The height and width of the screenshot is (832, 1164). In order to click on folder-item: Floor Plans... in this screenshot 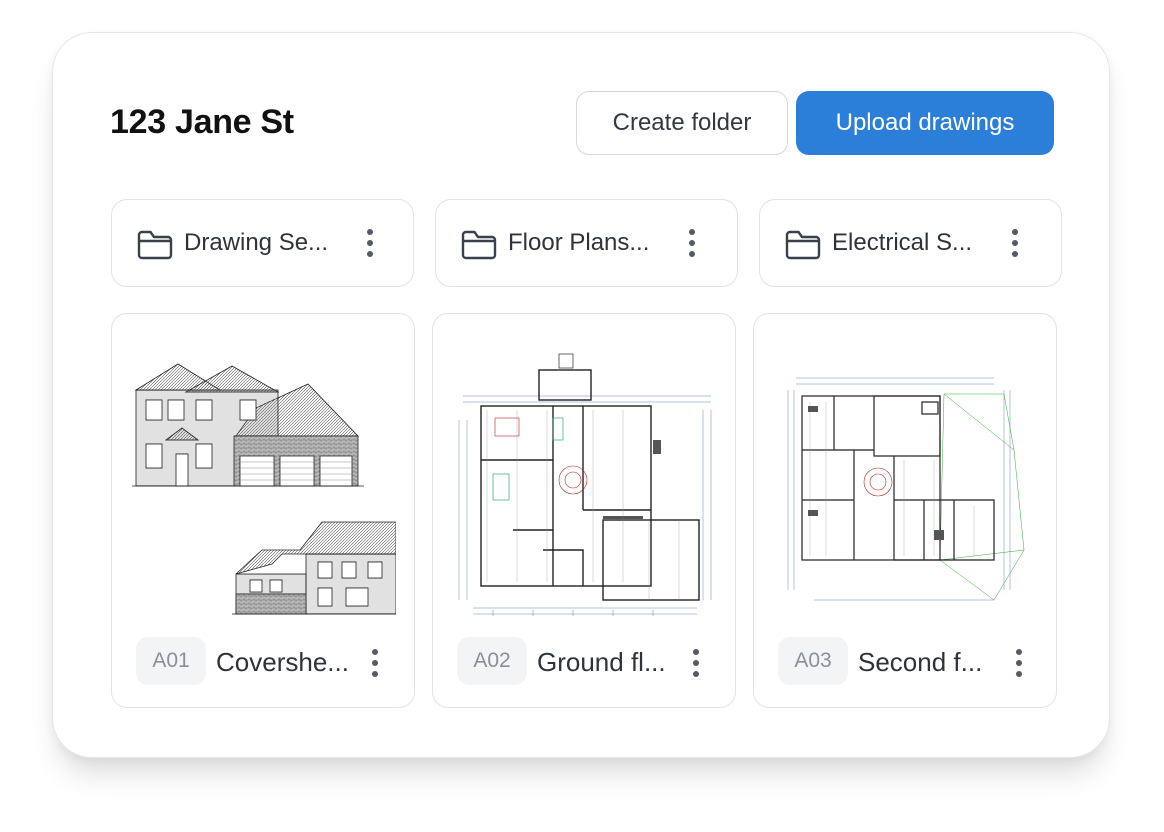, I will do `click(586, 243)`.